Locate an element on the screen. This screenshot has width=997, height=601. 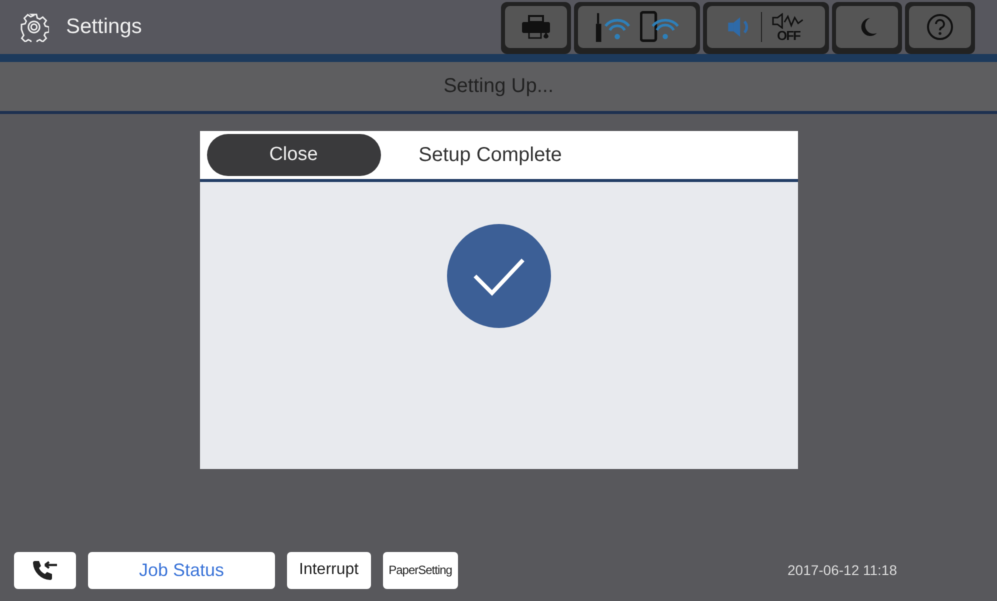
interrupt-button: Interrupt is located at coordinates (329, 570).